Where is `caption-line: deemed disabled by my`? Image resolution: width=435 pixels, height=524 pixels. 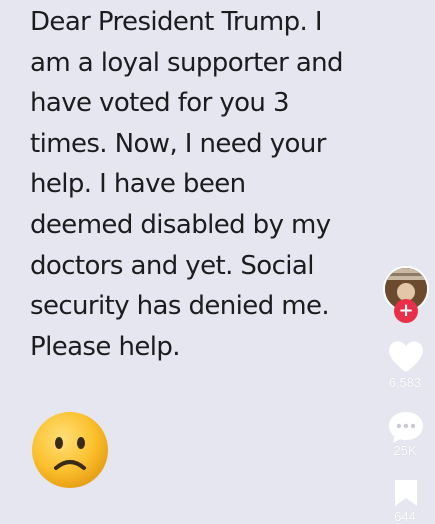
caption-line: deemed disabled by my is located at coordinates (180, 224).